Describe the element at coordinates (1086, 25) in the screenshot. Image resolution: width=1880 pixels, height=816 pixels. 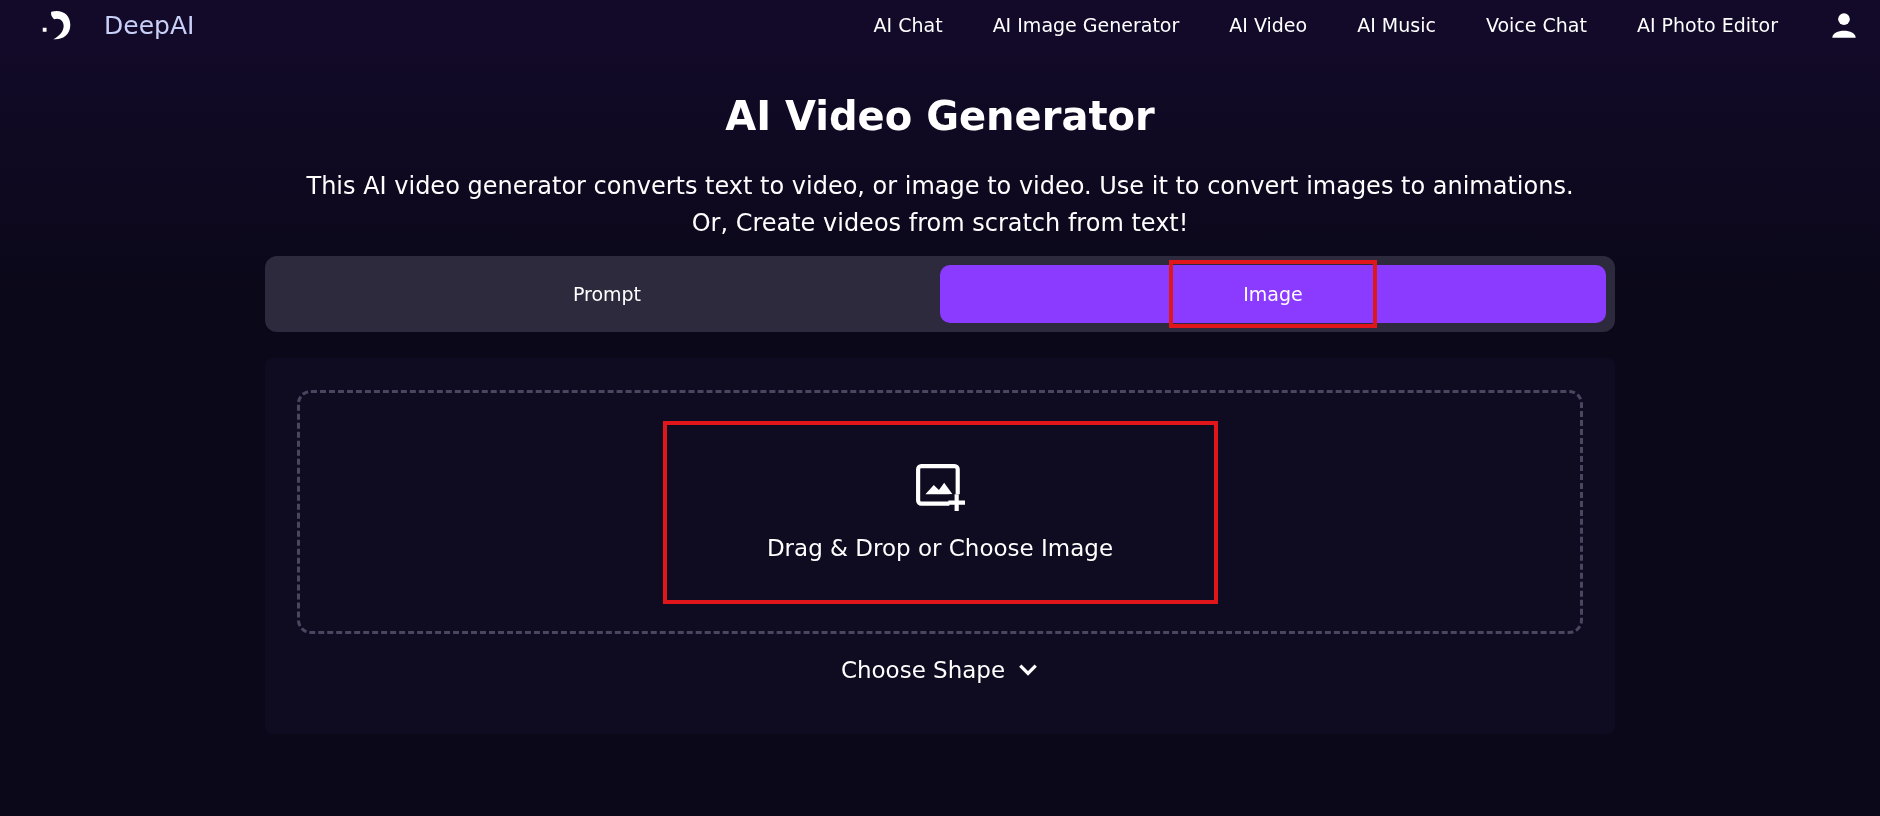
I see `nav-link: AI Image Generator` at that location.